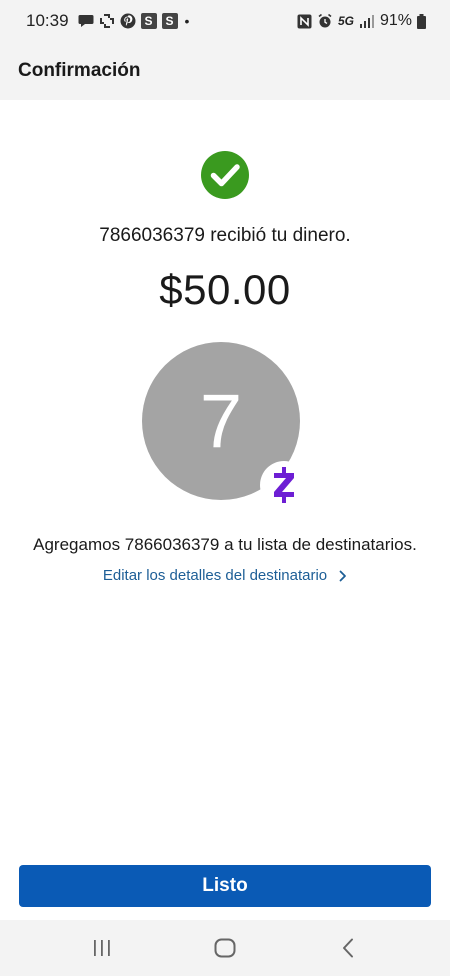 The image size is (450, 976). What do you see at coordinates (225, 21) in the screenshot?
I see `status-bar: 10:39 S S • 5G 91%` at bounding box center [225, 21].